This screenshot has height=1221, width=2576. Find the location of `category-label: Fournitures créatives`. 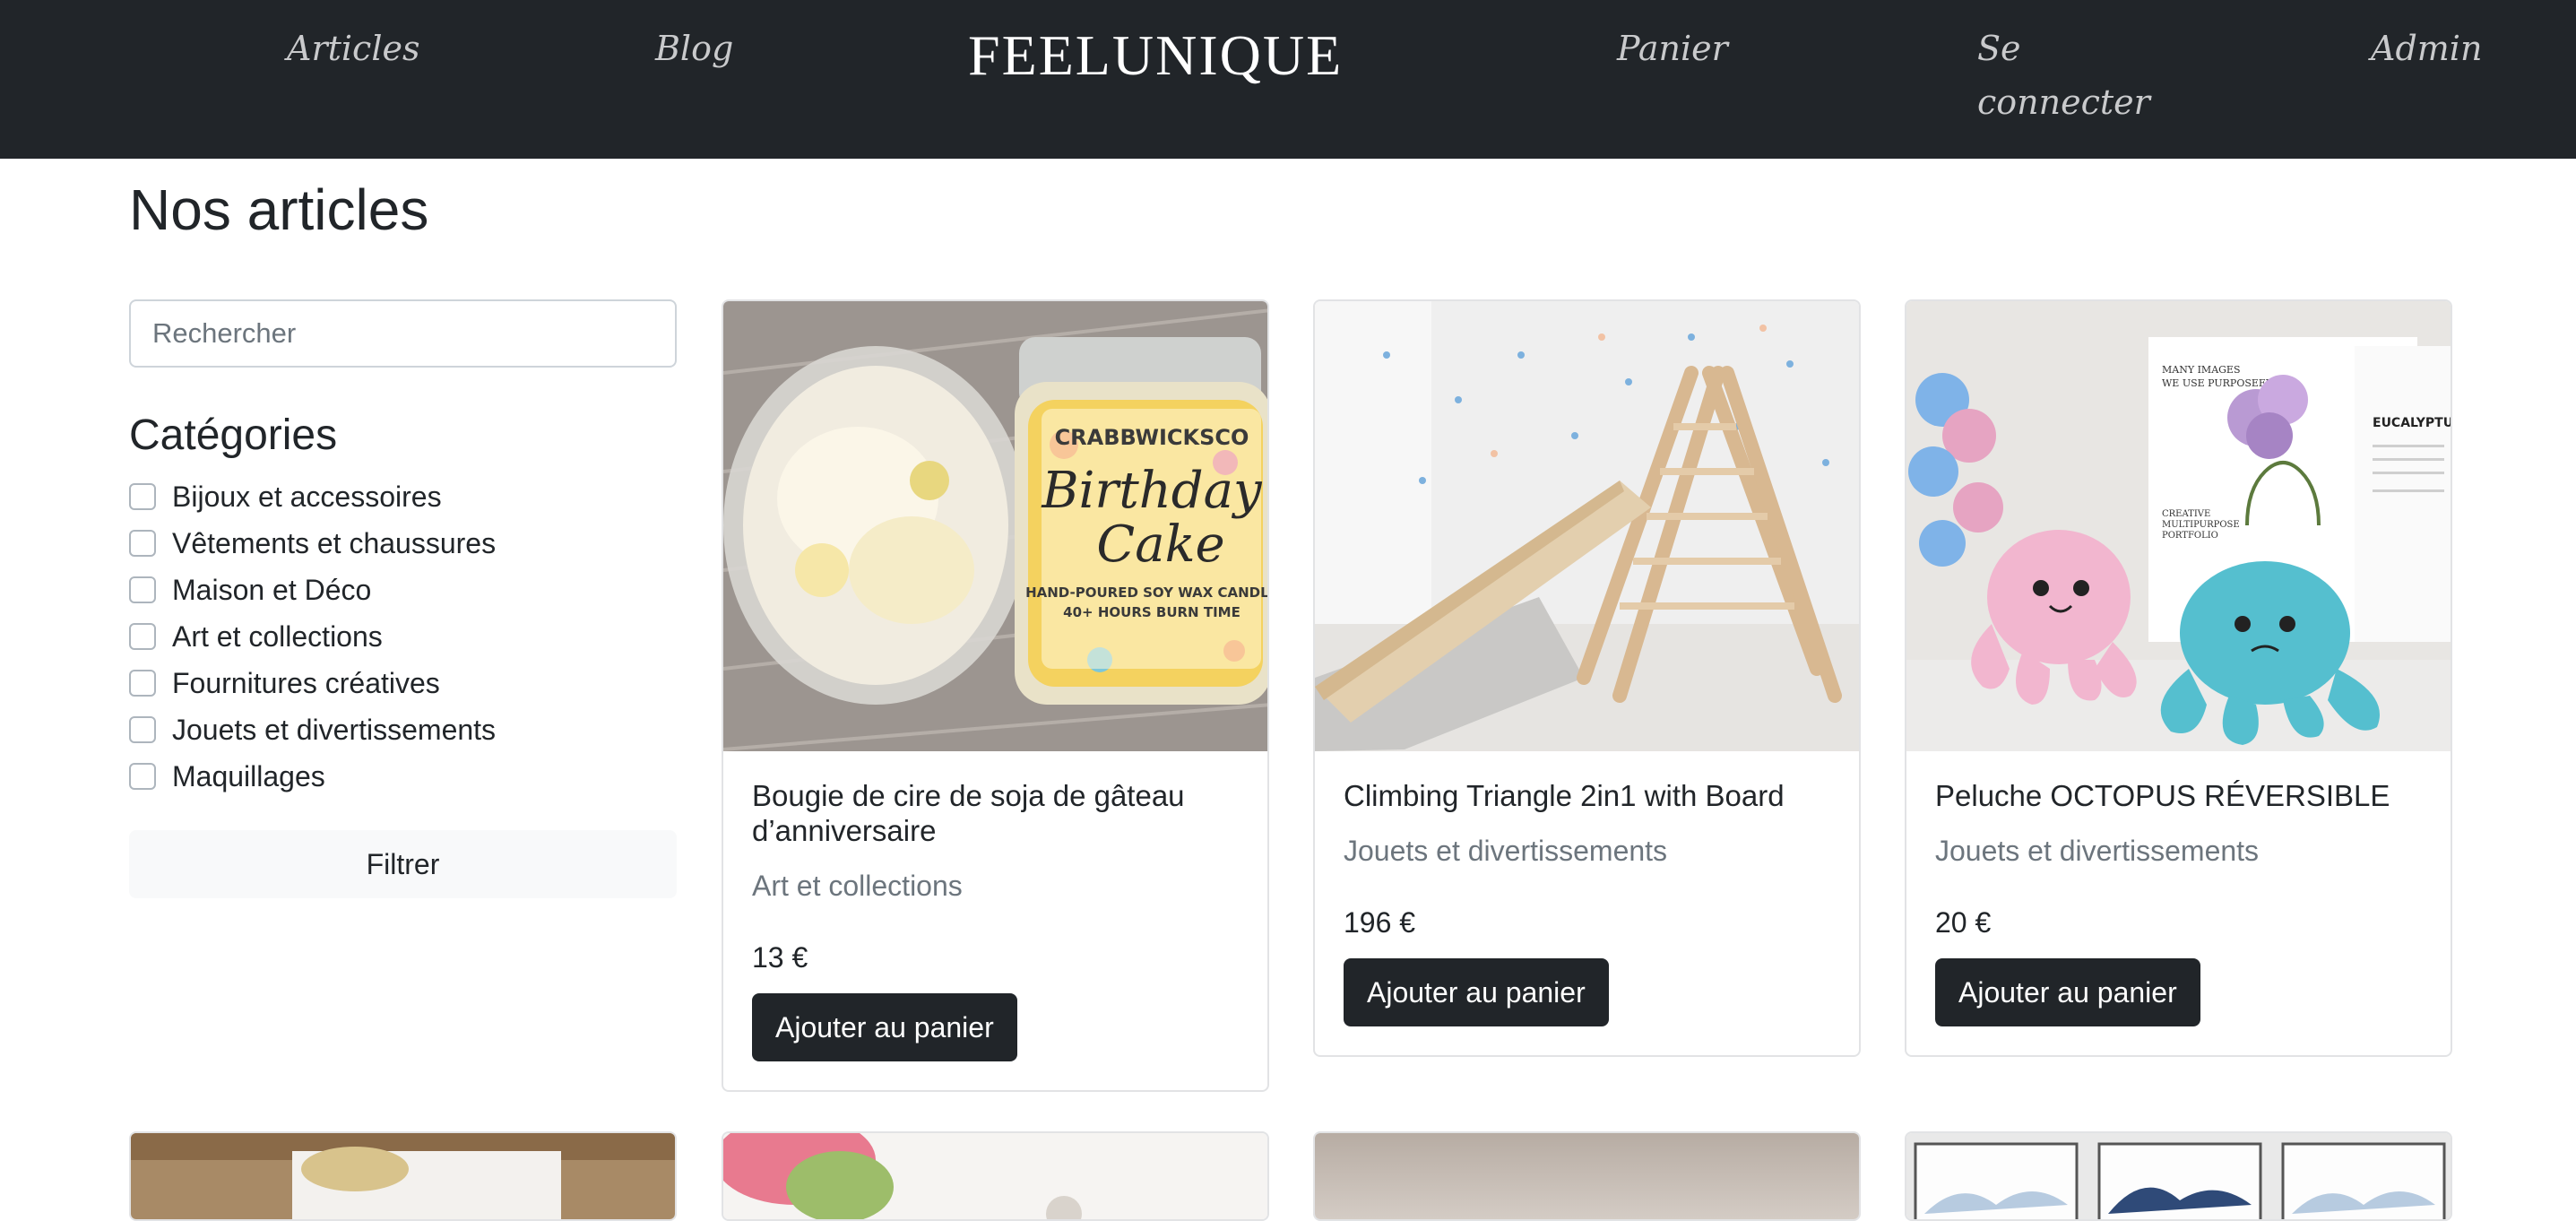

category-label: Fournitures créatives is located at coordinates (306, 683).